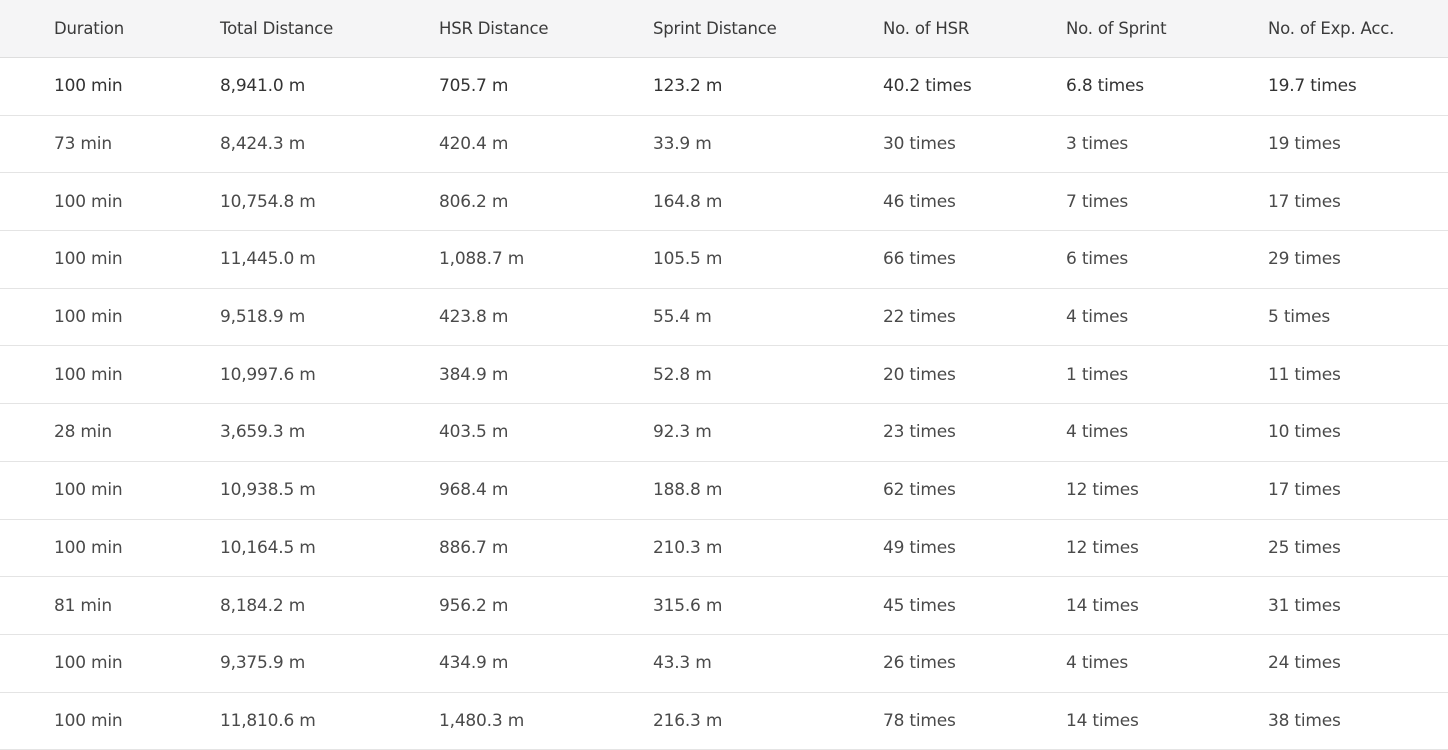  I want to click on cell-no-of-sprint: 6.8 times, so click(1105, 86).